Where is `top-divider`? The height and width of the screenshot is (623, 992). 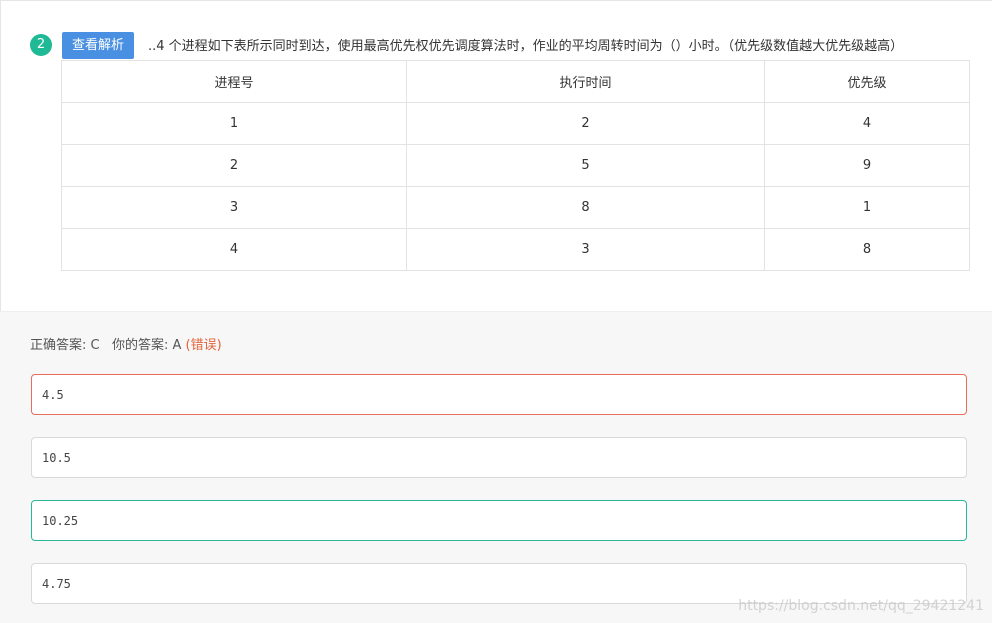
top-divider is located at coordinates (496, 0).